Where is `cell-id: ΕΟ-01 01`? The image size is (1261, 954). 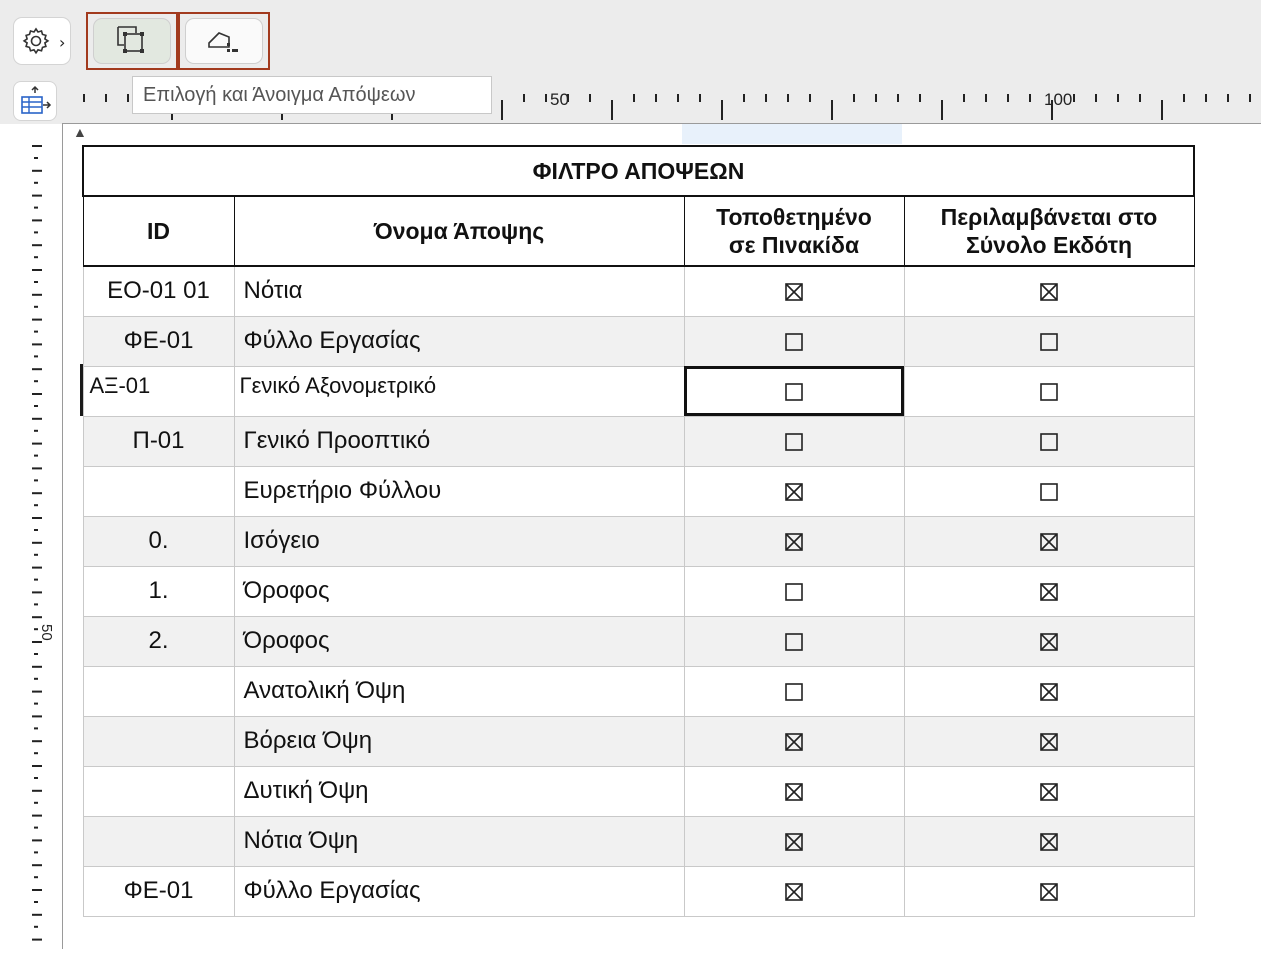
cell-id: ΕΟ-01 01 is located at coordinates (158, 291).